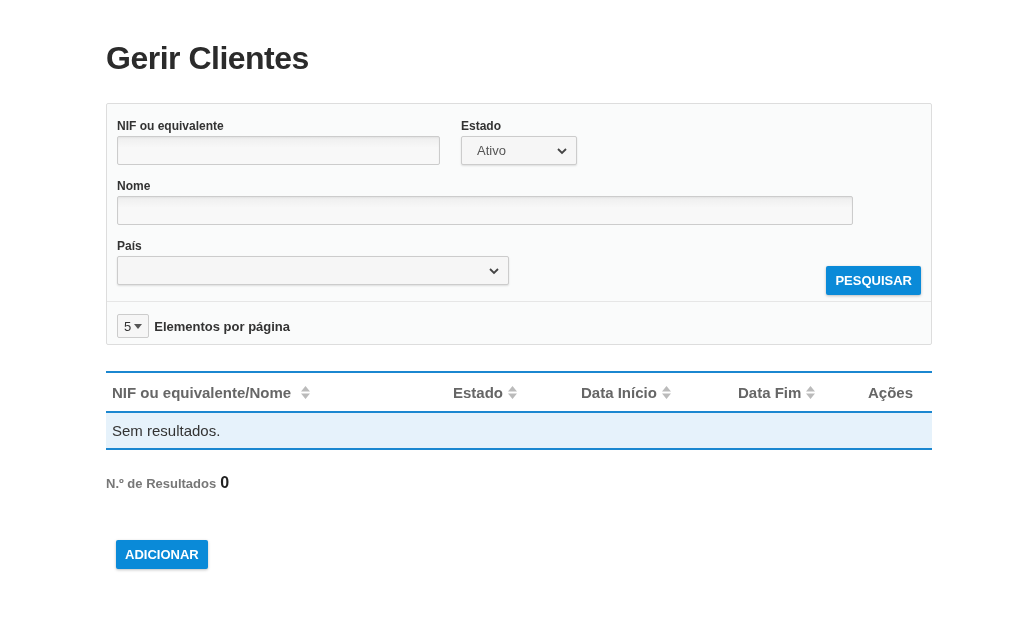  Describe the element at coordinates (278, 150) in the screenshot. I see `nif-input` at that location.